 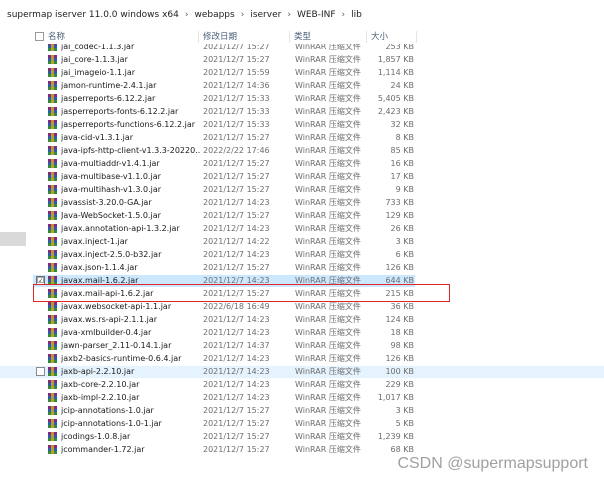 What do you see at coordinates (131, 60) in the screenshot?
I see `file-name: jai_core-1.1.3.jar` at bounding box center [131, 60].